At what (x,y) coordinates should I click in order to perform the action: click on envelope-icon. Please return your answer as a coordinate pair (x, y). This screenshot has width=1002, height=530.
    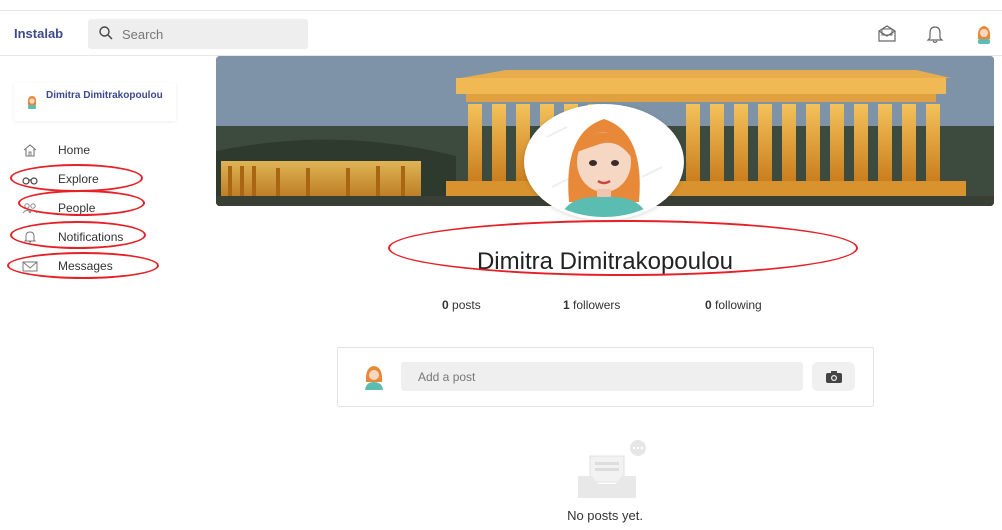
    Looking at the image, I should click on (30, 266).